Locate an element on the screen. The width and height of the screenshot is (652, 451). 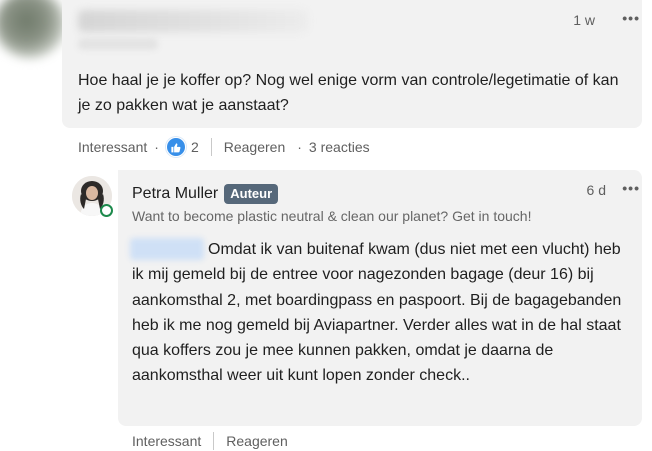
replies-count-link: 3 reacties is located at coordinates (339, 147).